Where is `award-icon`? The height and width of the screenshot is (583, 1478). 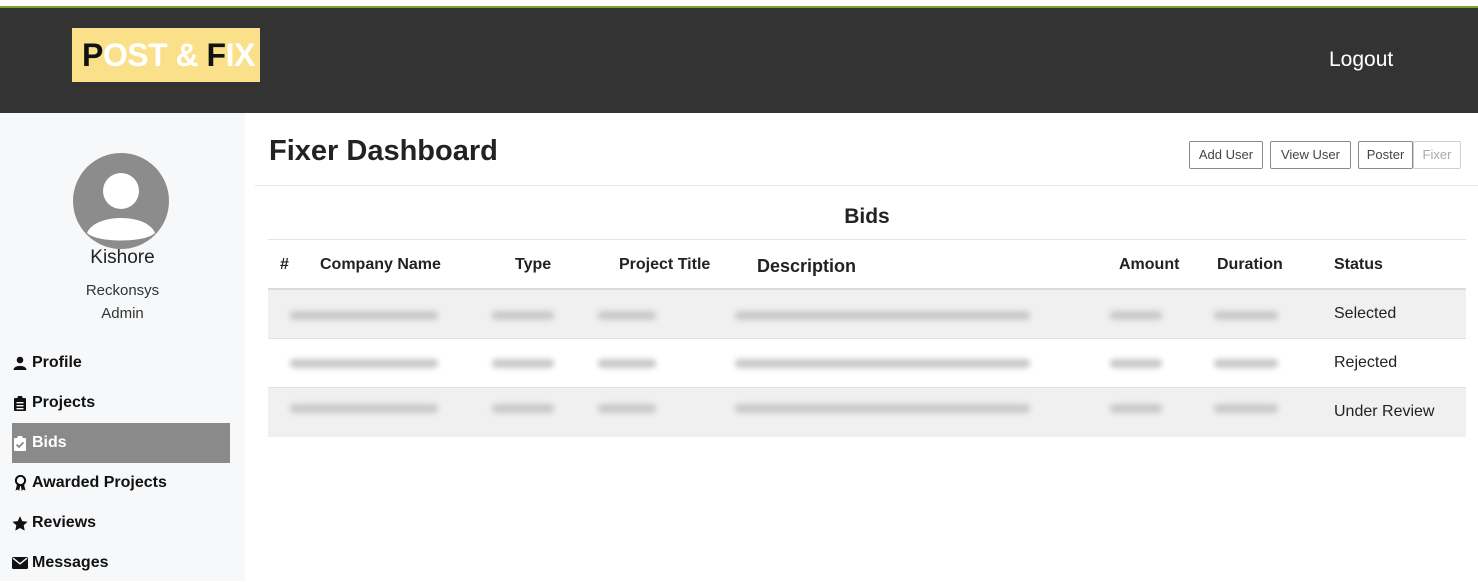
award-icon is located at coordinates (20, 483).